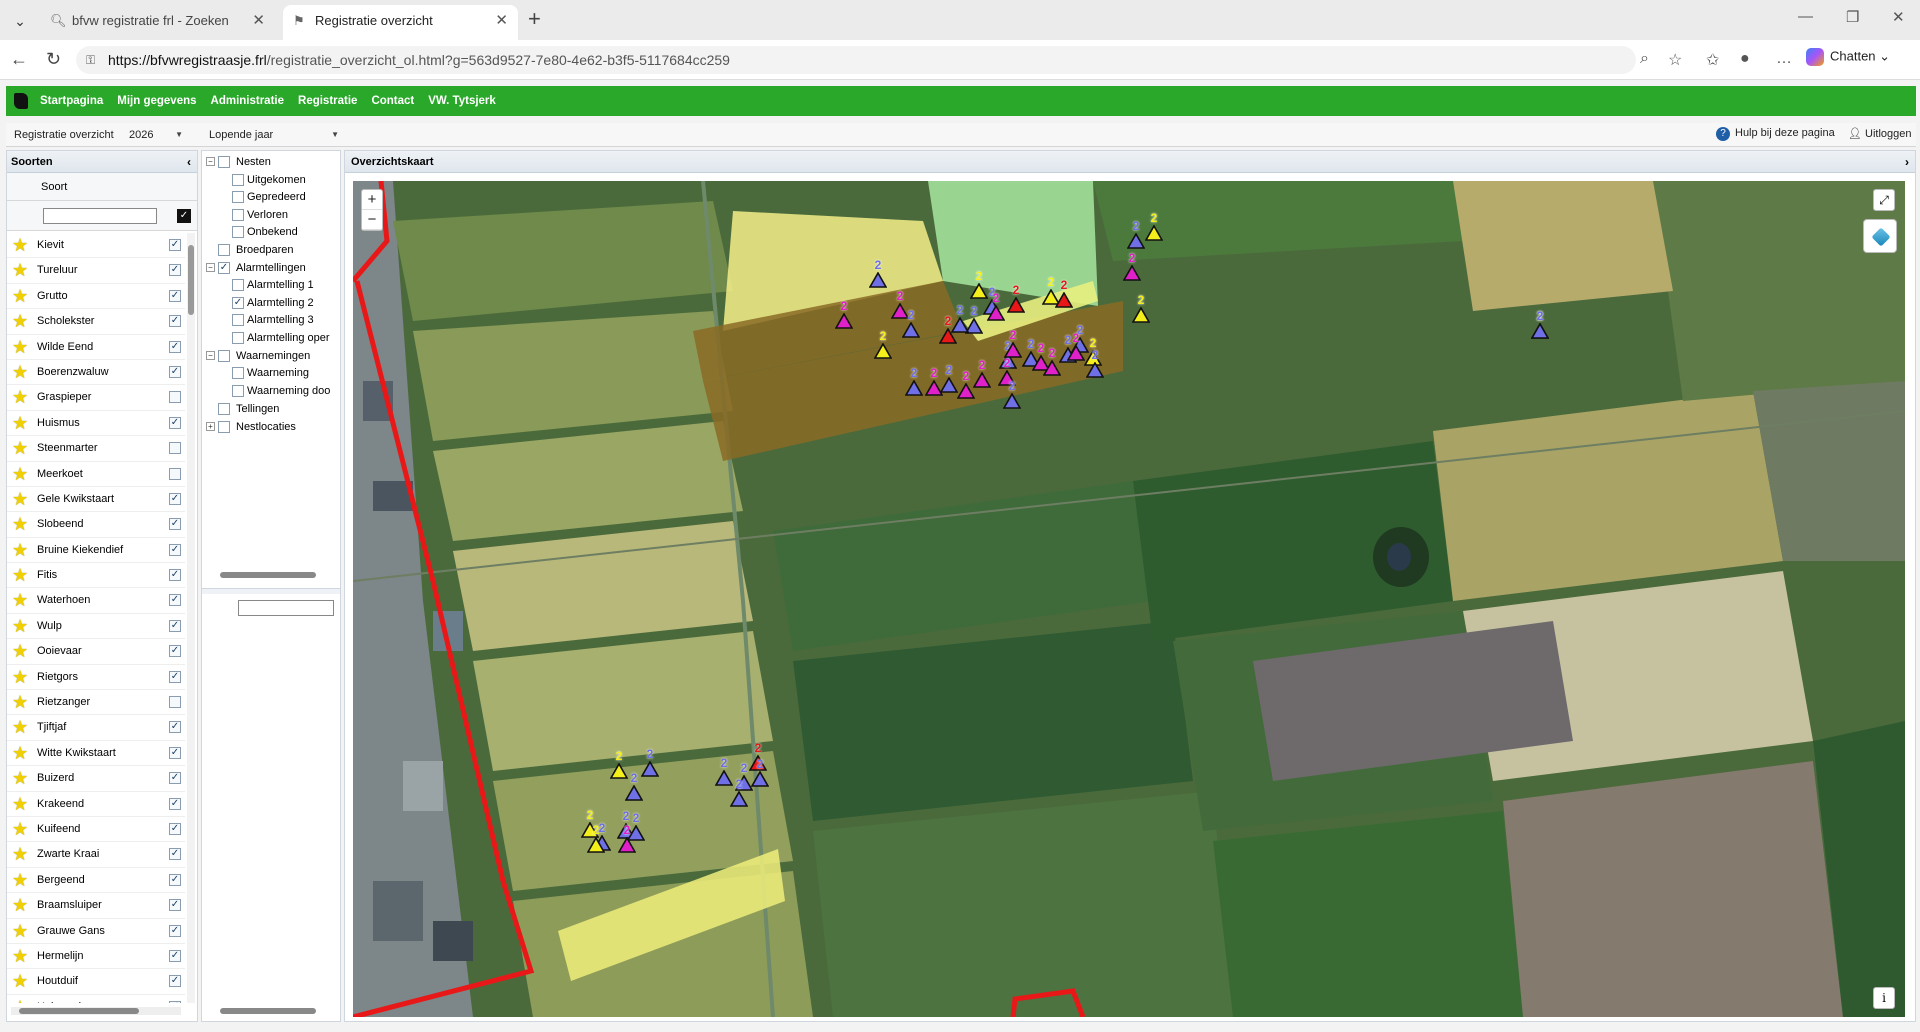  Describe the element at coordinates (271, 591) in the screenshot. I see `panel-splitter` at that location.